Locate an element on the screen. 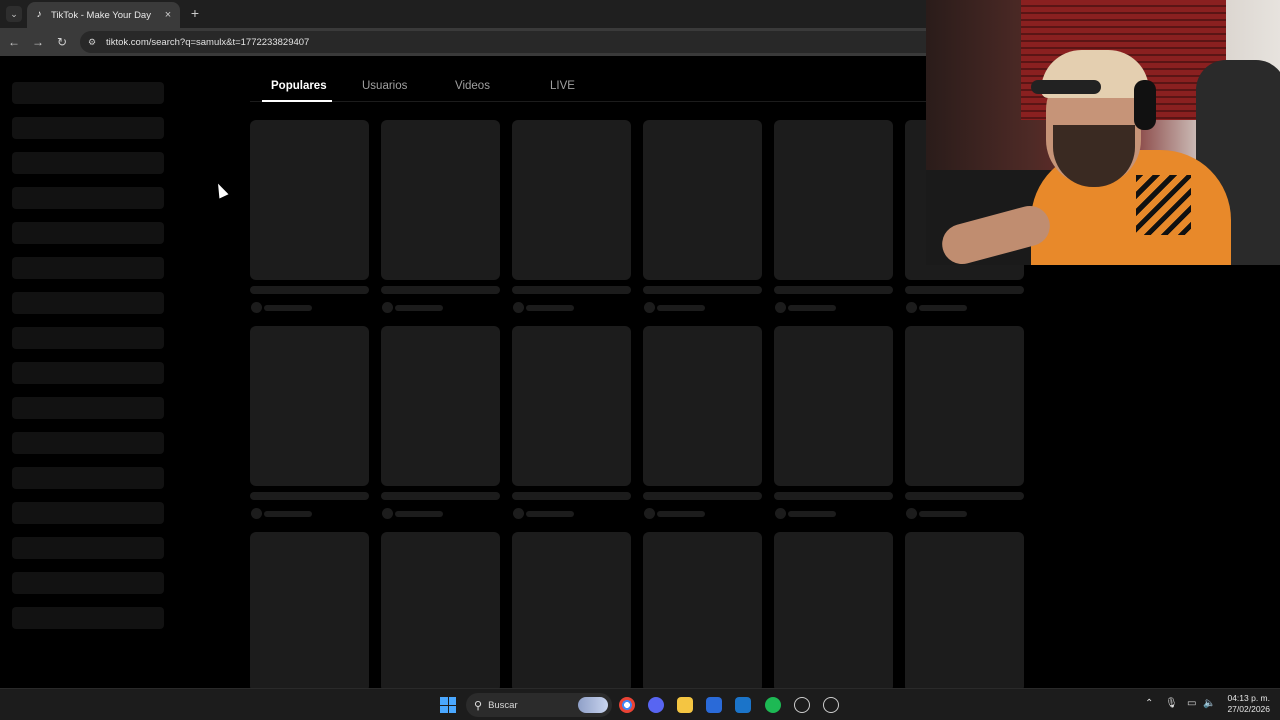 This screenshot has width=1280, height=720. mail-icon is located at coordinates (743, 705).